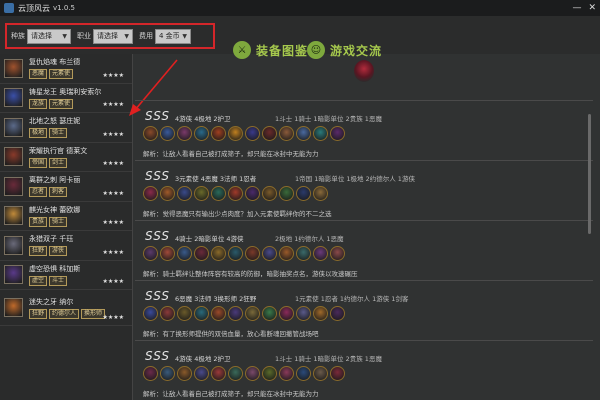  Describe the element at coordinates (173, 36) in the screenshot. I see `cost-filter-select: 4 金币 ▼` at that location.